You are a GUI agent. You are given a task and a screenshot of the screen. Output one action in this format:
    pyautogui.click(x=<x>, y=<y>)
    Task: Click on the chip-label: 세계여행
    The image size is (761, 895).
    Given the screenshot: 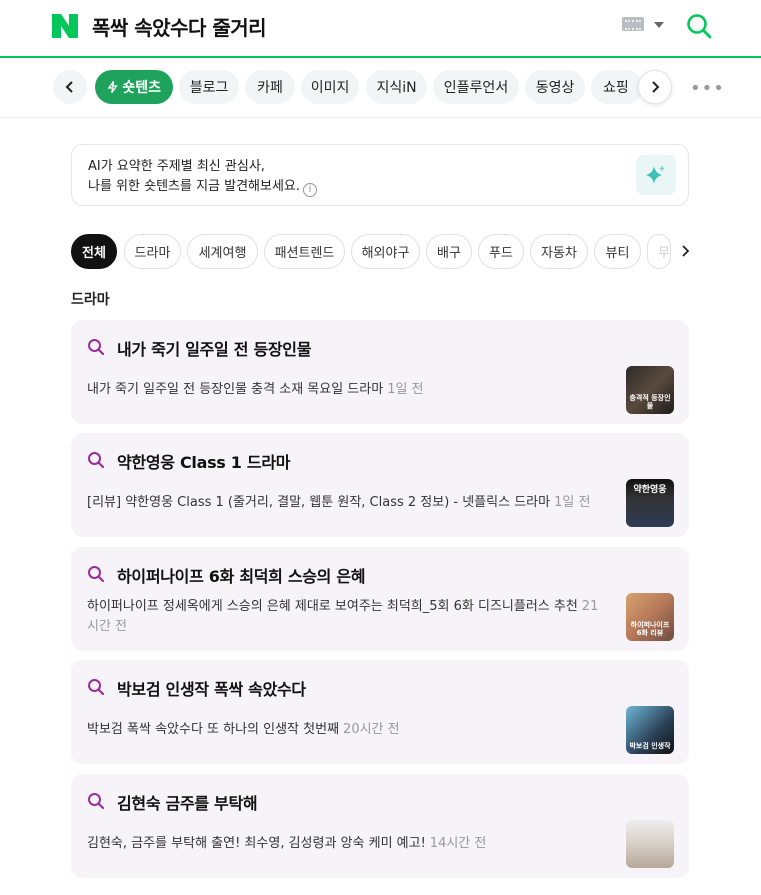 What is the action you would take?
    pyautogui.click(x=222, y=253)
    